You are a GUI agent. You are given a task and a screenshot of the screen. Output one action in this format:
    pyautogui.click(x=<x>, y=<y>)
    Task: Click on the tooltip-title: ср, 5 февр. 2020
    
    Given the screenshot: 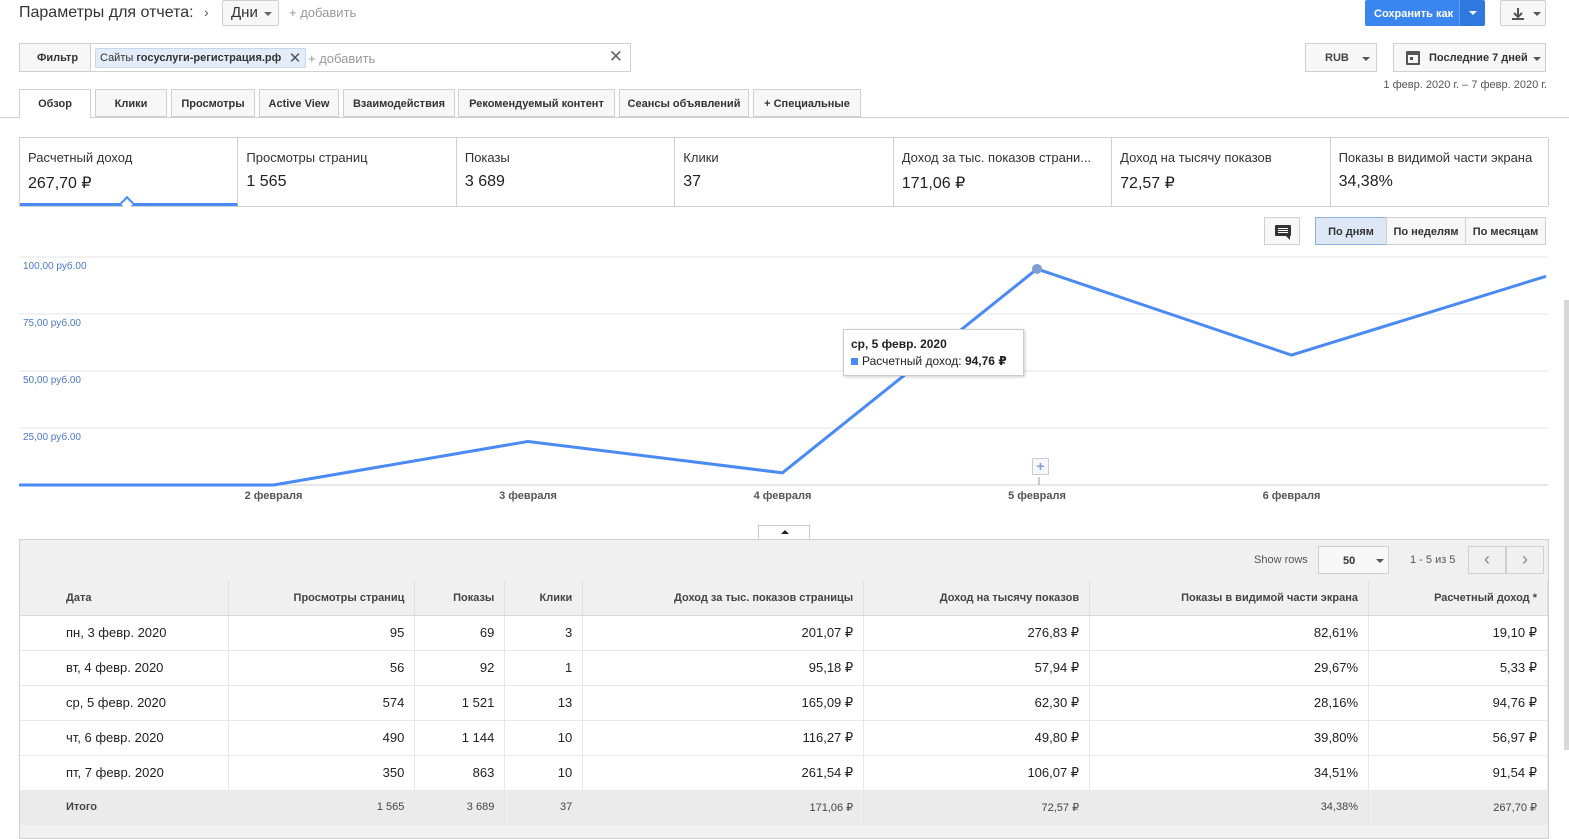 What is the action you would take?
    pyautogui.click(x=899, y=344)
    